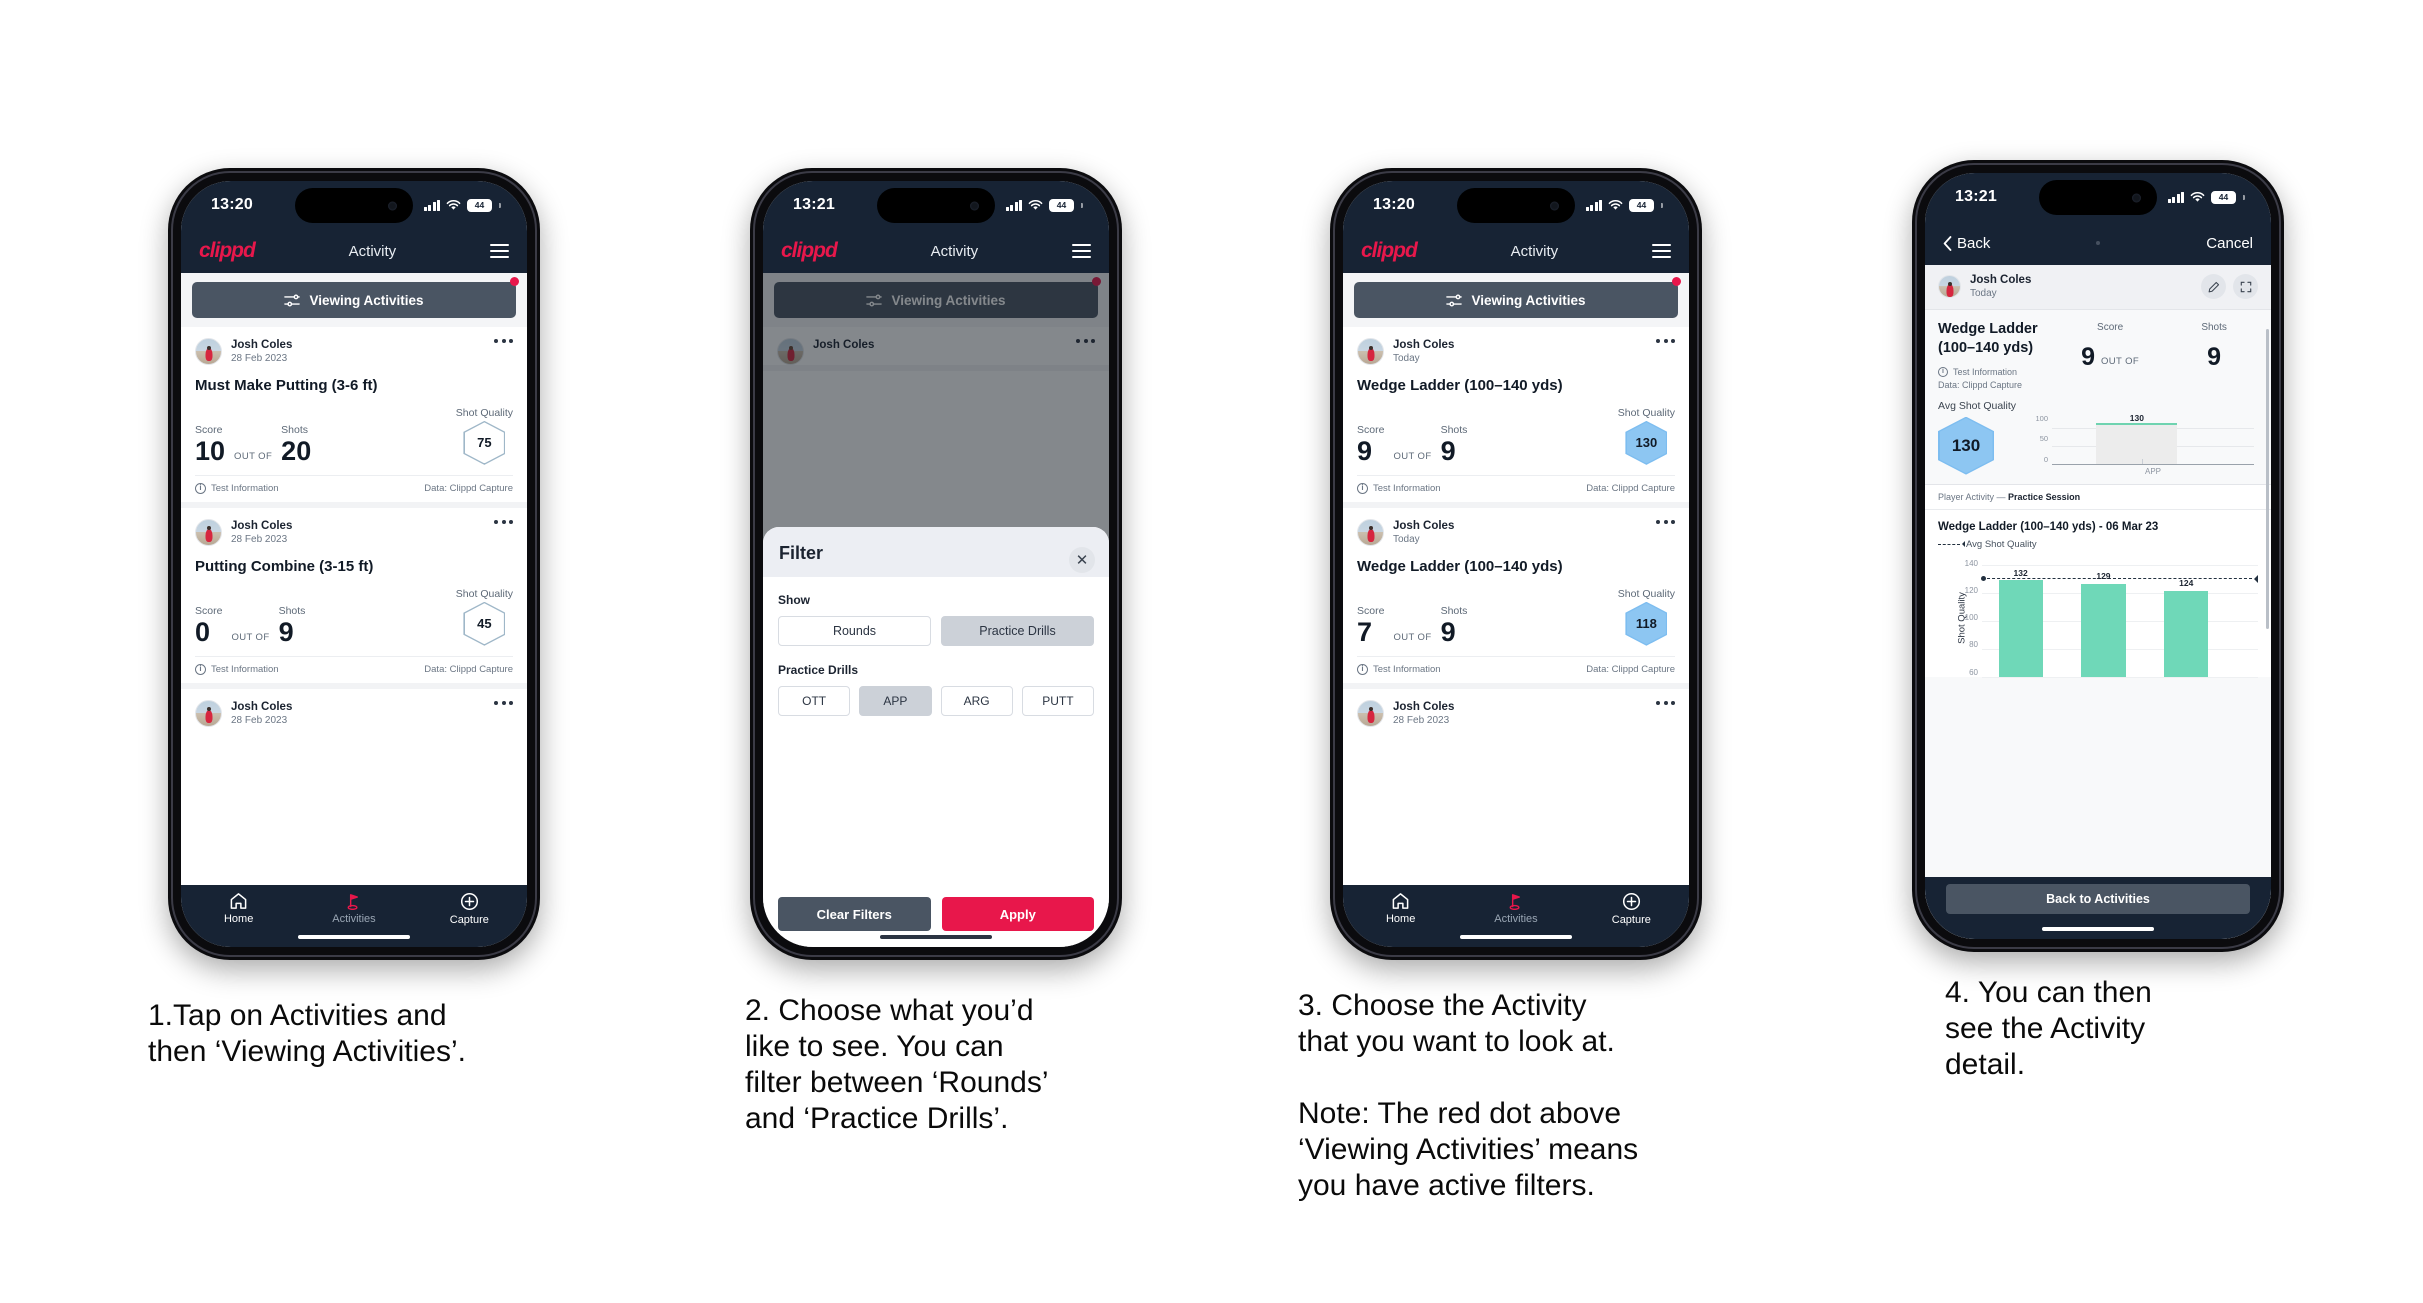 The image size is (2423, 1303). What do you see at coordinates (1516, 622) in the screenshot?
I see `card-stats: Score 7 OUT OF Shots 9 Shot Quality 118` at bounding box center [1516, 622].